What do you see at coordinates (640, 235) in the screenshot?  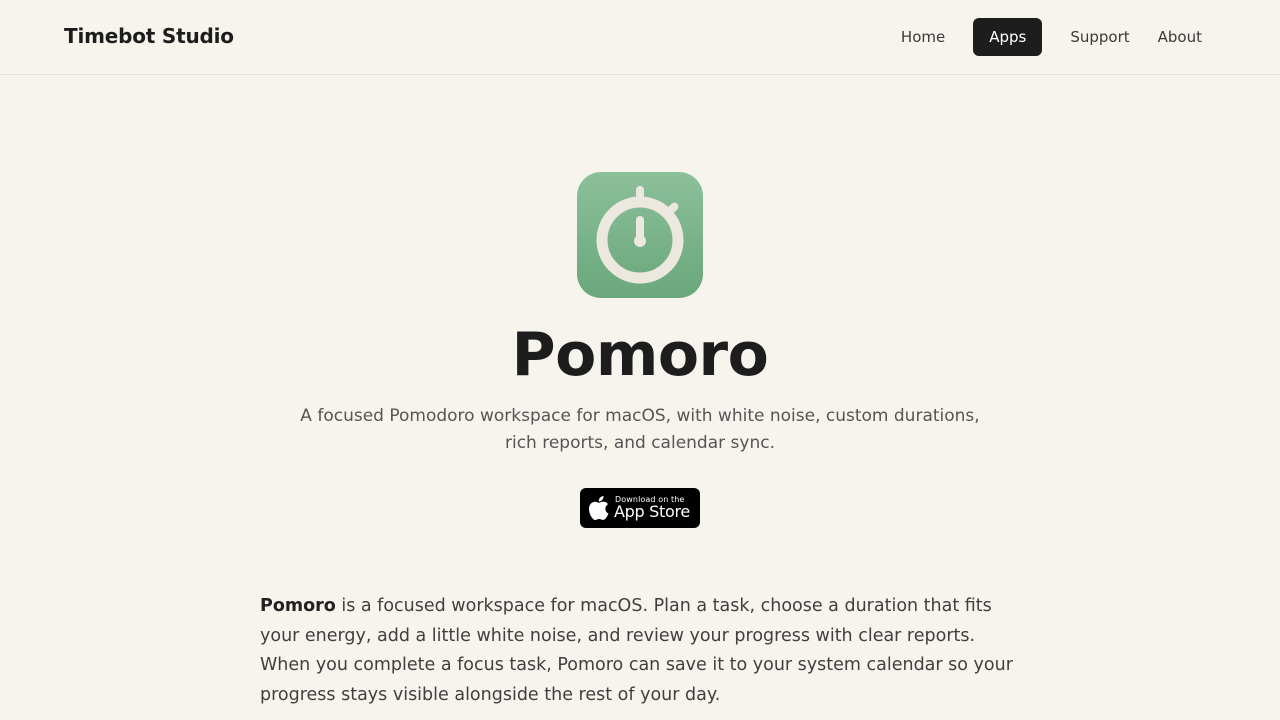 I see `stopwatch-icon` at bounding box center [640, 235].